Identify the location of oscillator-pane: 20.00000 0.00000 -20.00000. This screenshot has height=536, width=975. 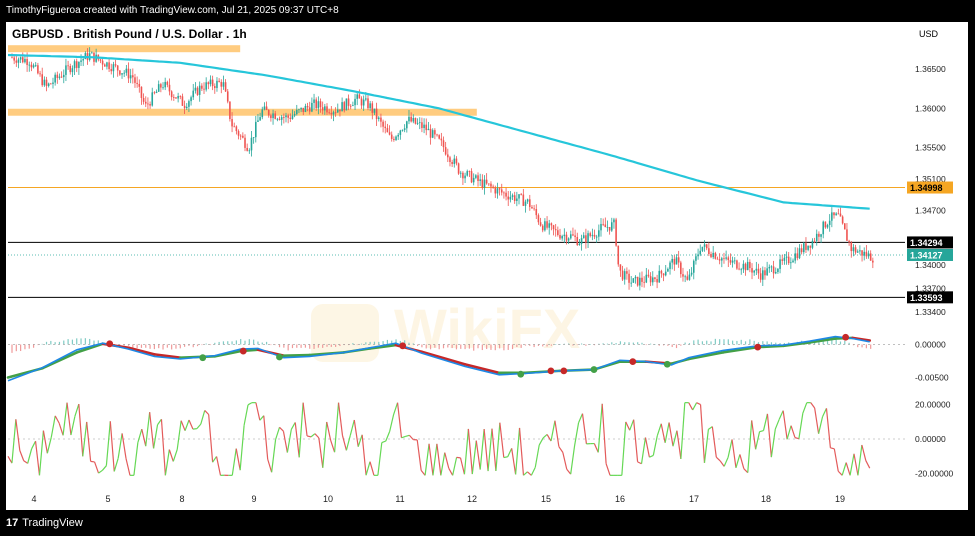
(480, 439).